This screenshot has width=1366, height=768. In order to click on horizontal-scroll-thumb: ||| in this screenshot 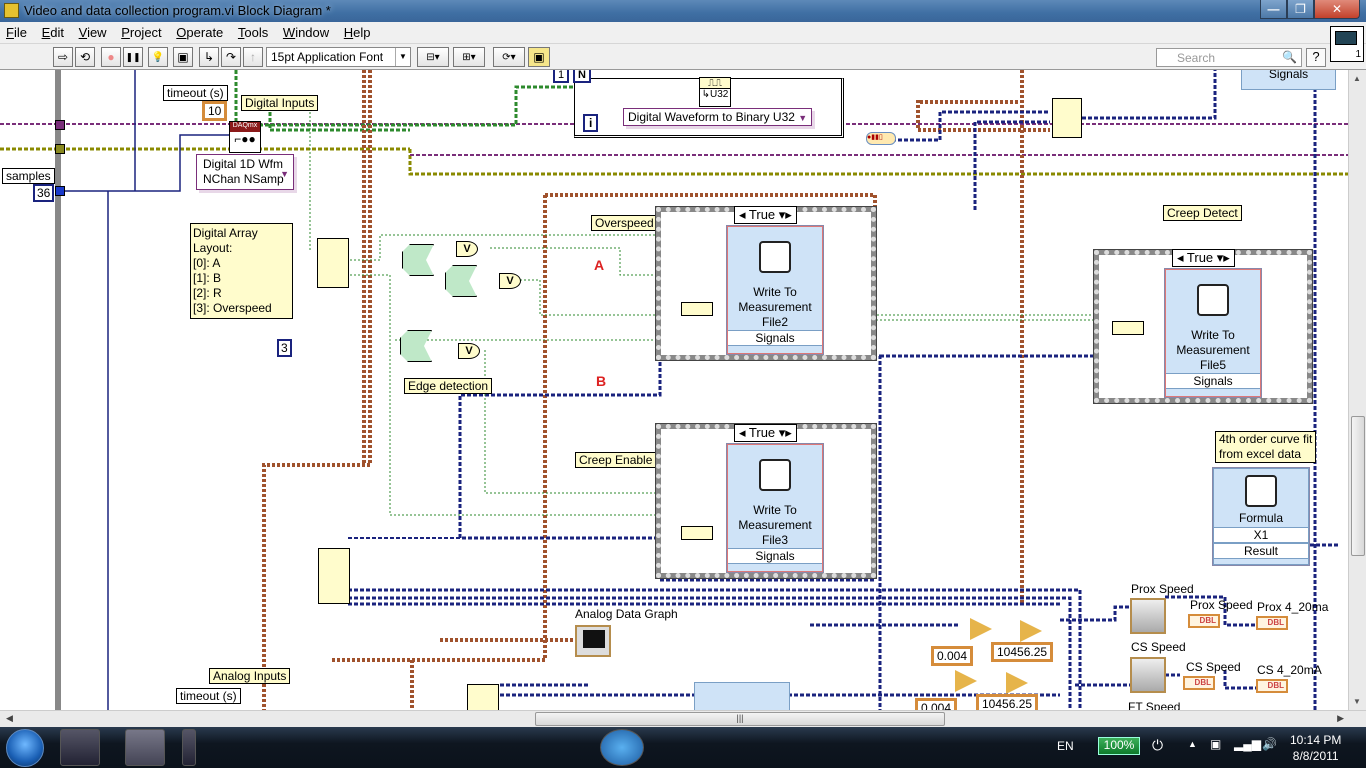, I will do `click(740, 719)`.